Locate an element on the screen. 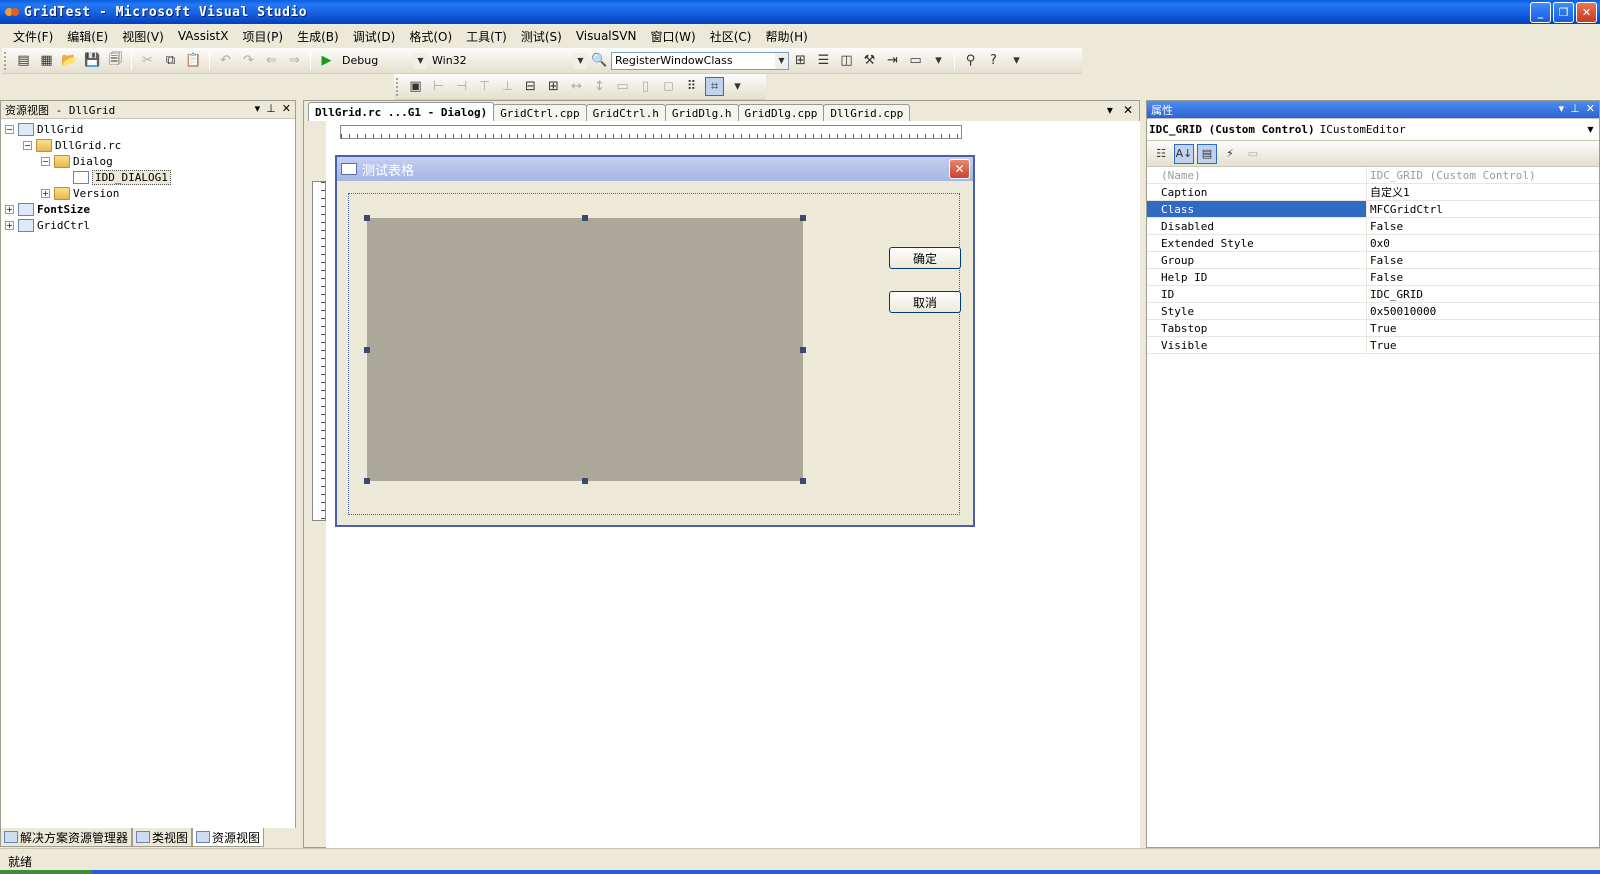  paste-icon: 📋 is located at coordinates (193, 60).